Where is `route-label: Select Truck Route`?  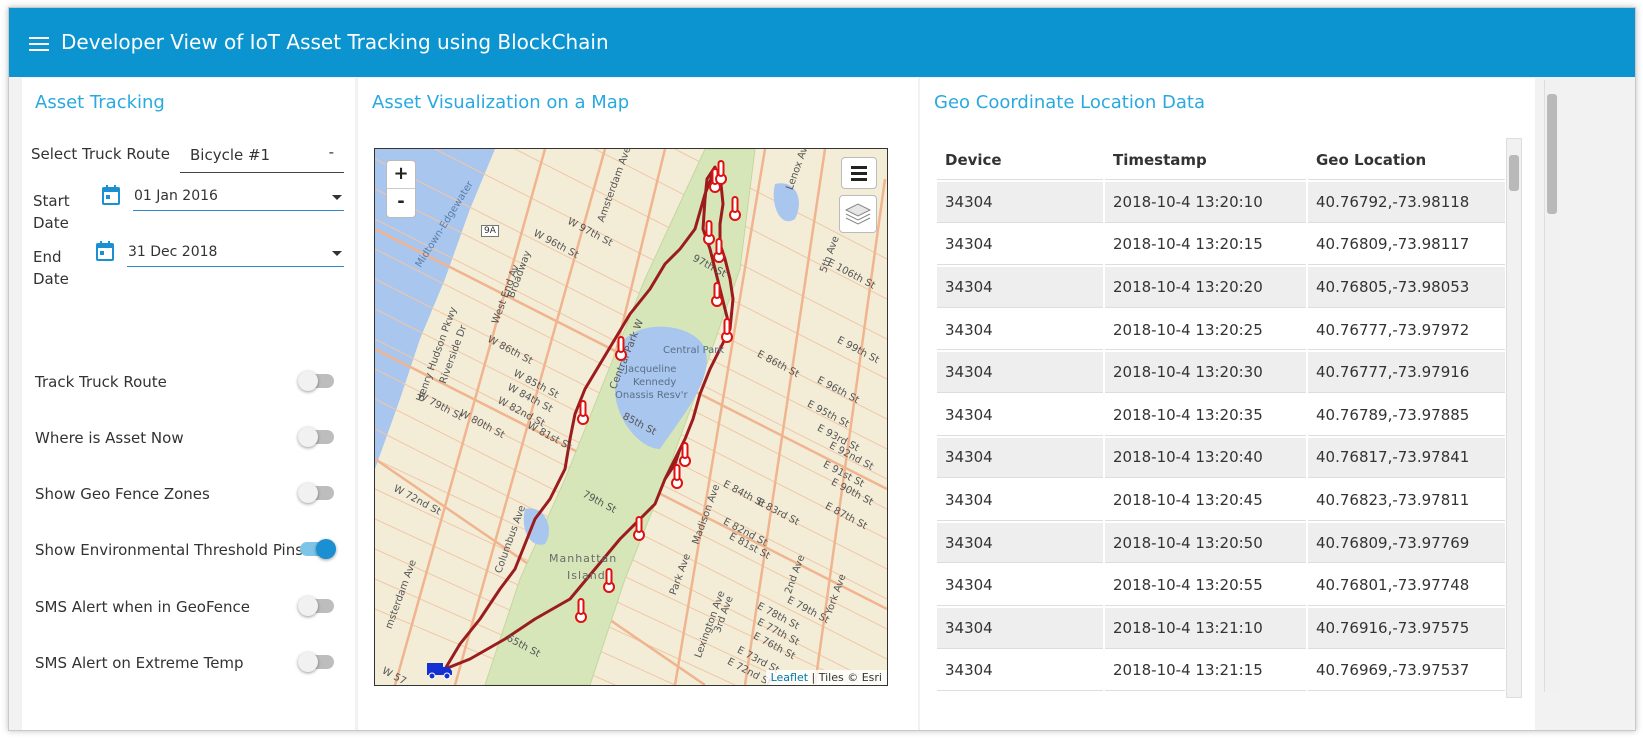
route-label: Select Truck Route is located at coordinates (100, 154).